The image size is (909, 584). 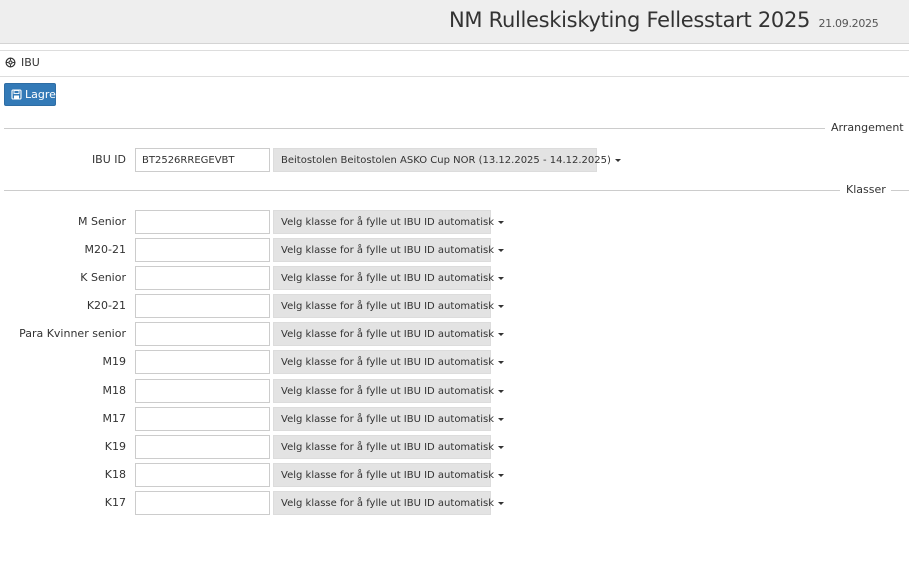 I want to click on class-label: Para Kvinner senior, so click(x=72, y=333).